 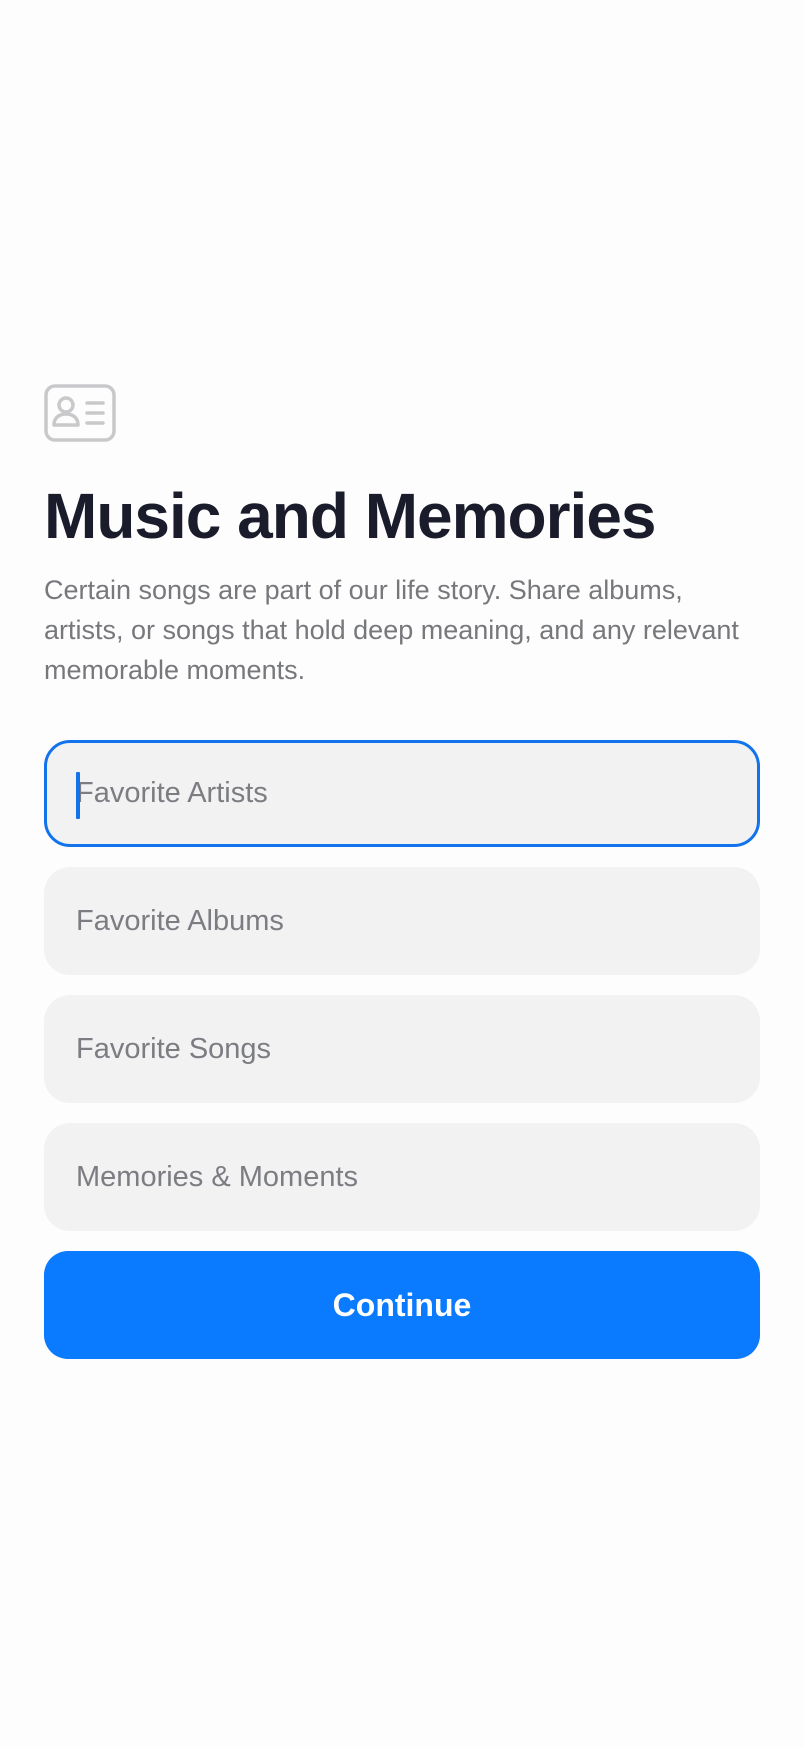 What do you see at coordinates (350, 516) in the screenshot?
I see `page-title: Music and Memories` at bounding box center [350, 516].